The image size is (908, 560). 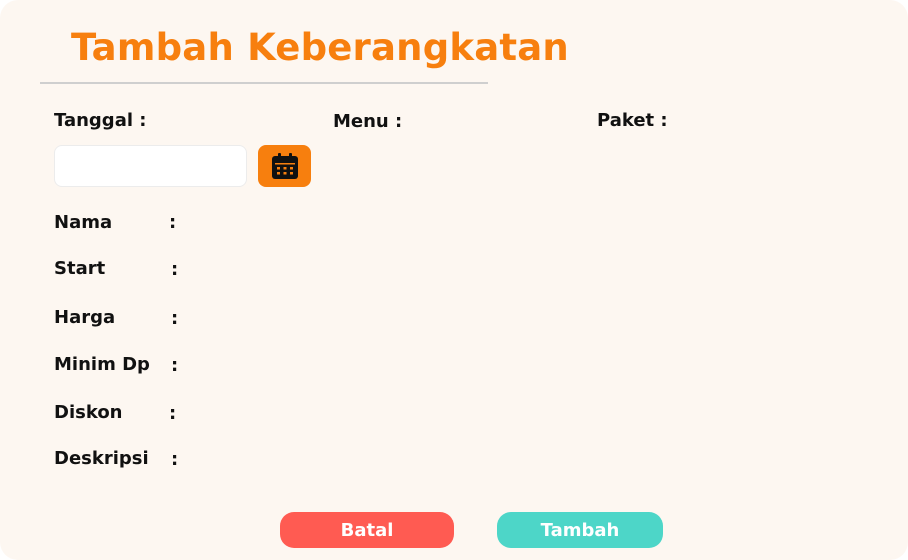 I want to click on calendar-button, so click(x=284, y=166).